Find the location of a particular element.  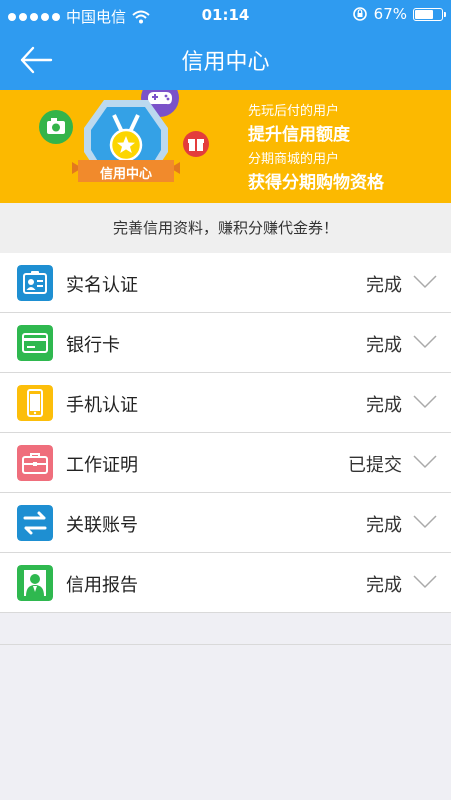

briefcase-icon is located at coordinates (35, 463).